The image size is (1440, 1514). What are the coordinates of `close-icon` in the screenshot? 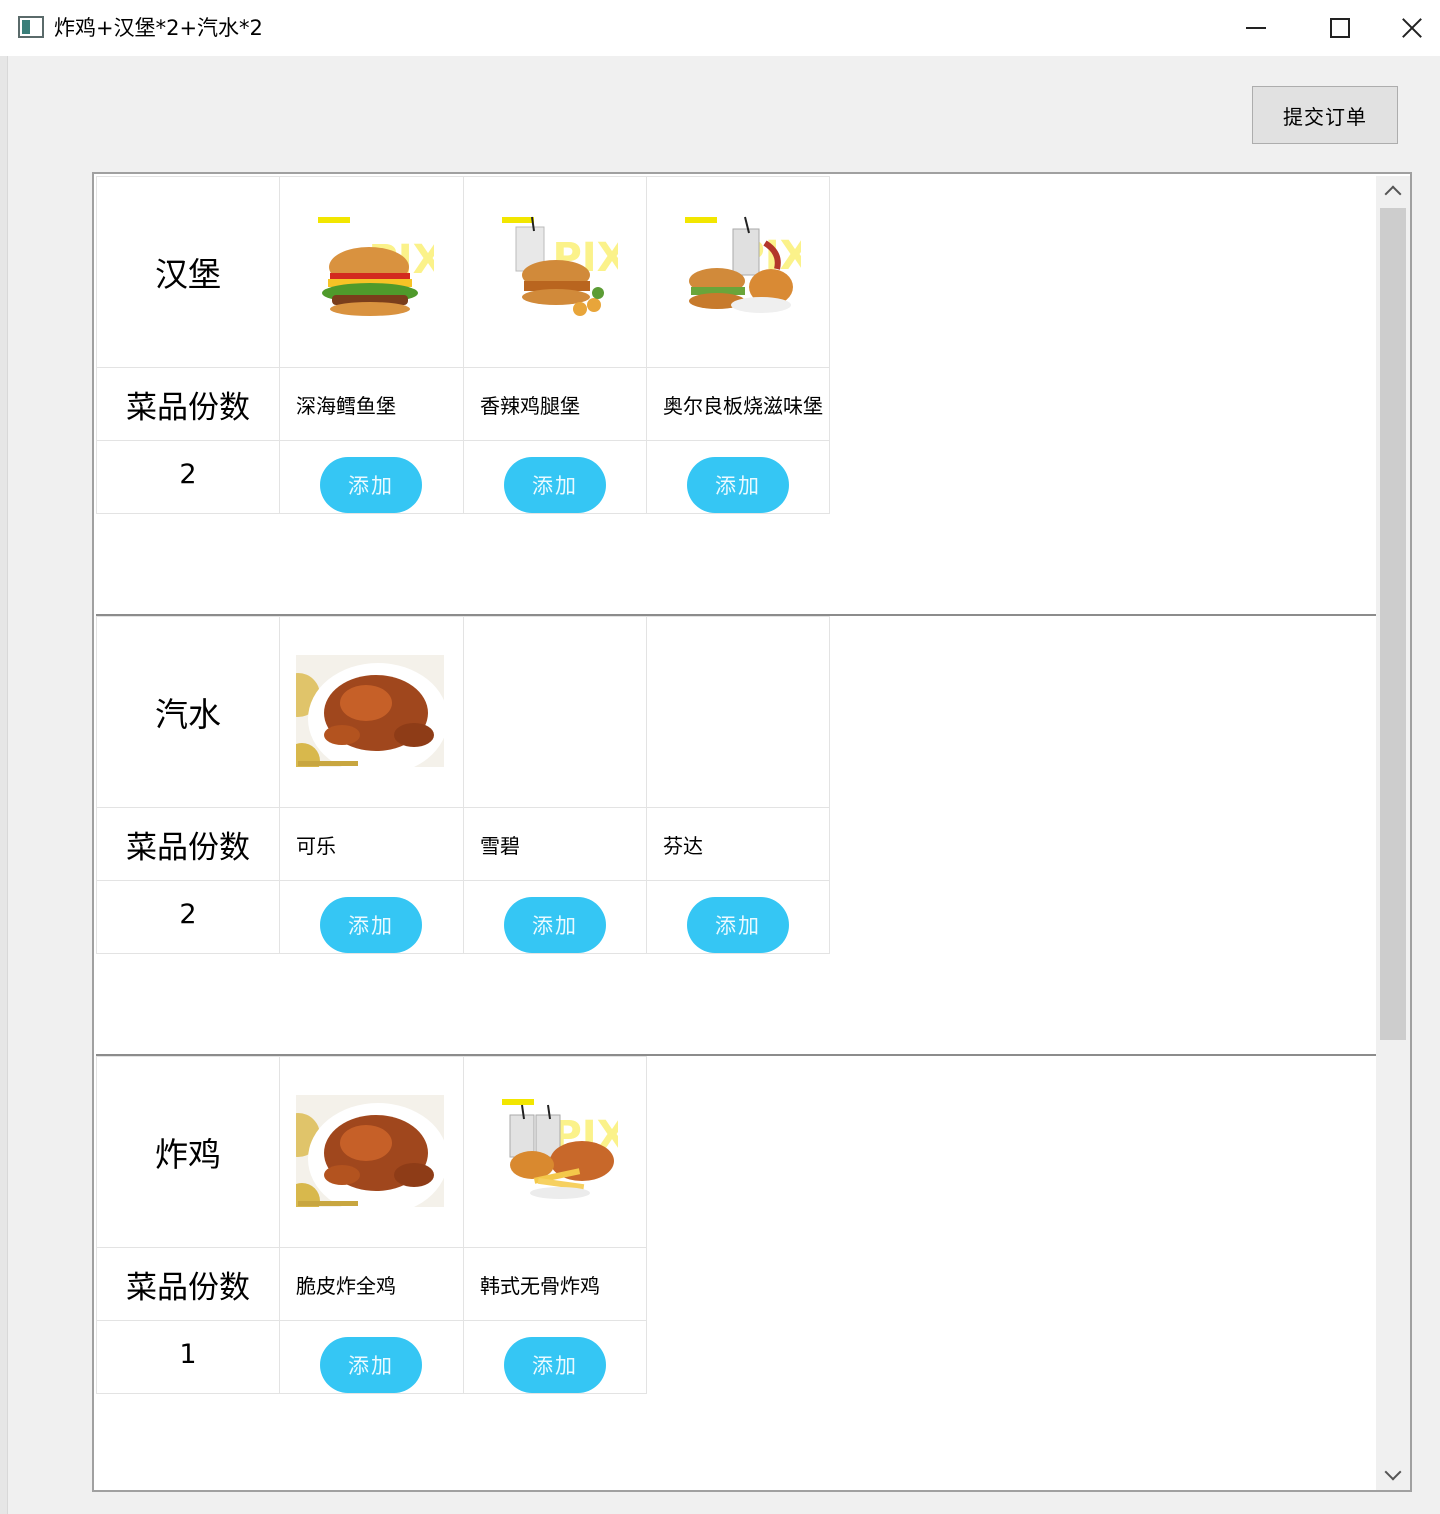 It's located at (1412, 28).